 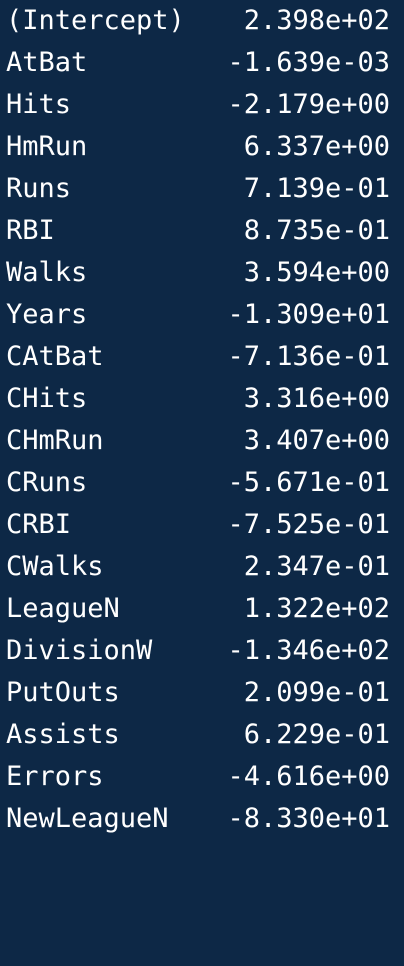 What do you see at coordinates (55, 440) in the screenshot?
I see `coefficient-term: CHmRun` at bounding box center [55, 440].